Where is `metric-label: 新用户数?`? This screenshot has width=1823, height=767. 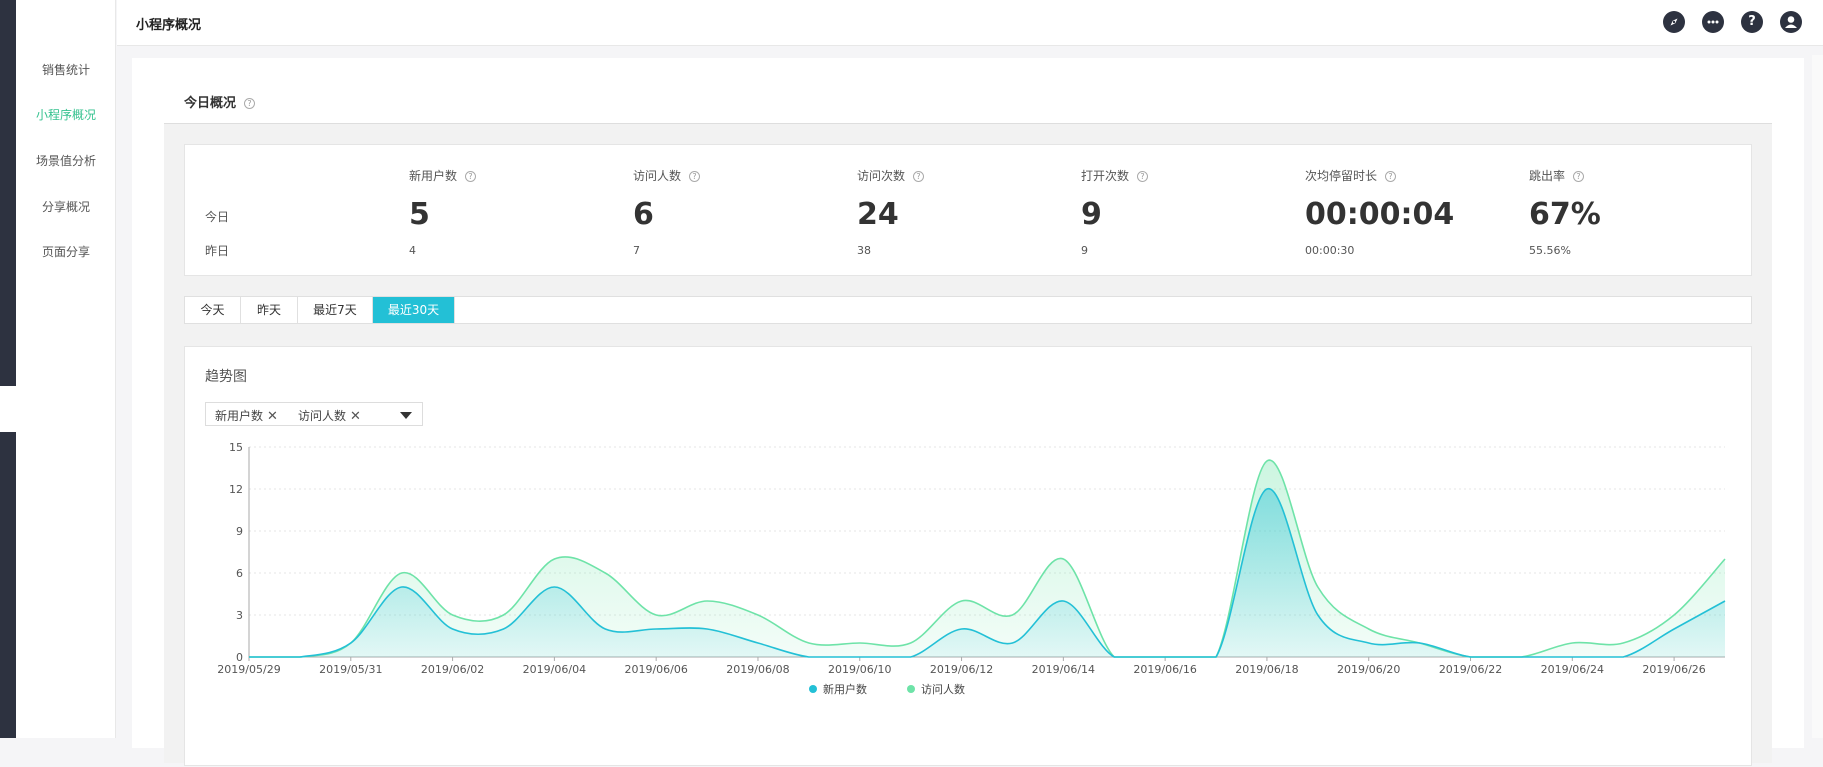
metric-label: 新用户数? is located at coordinates (443, 175).